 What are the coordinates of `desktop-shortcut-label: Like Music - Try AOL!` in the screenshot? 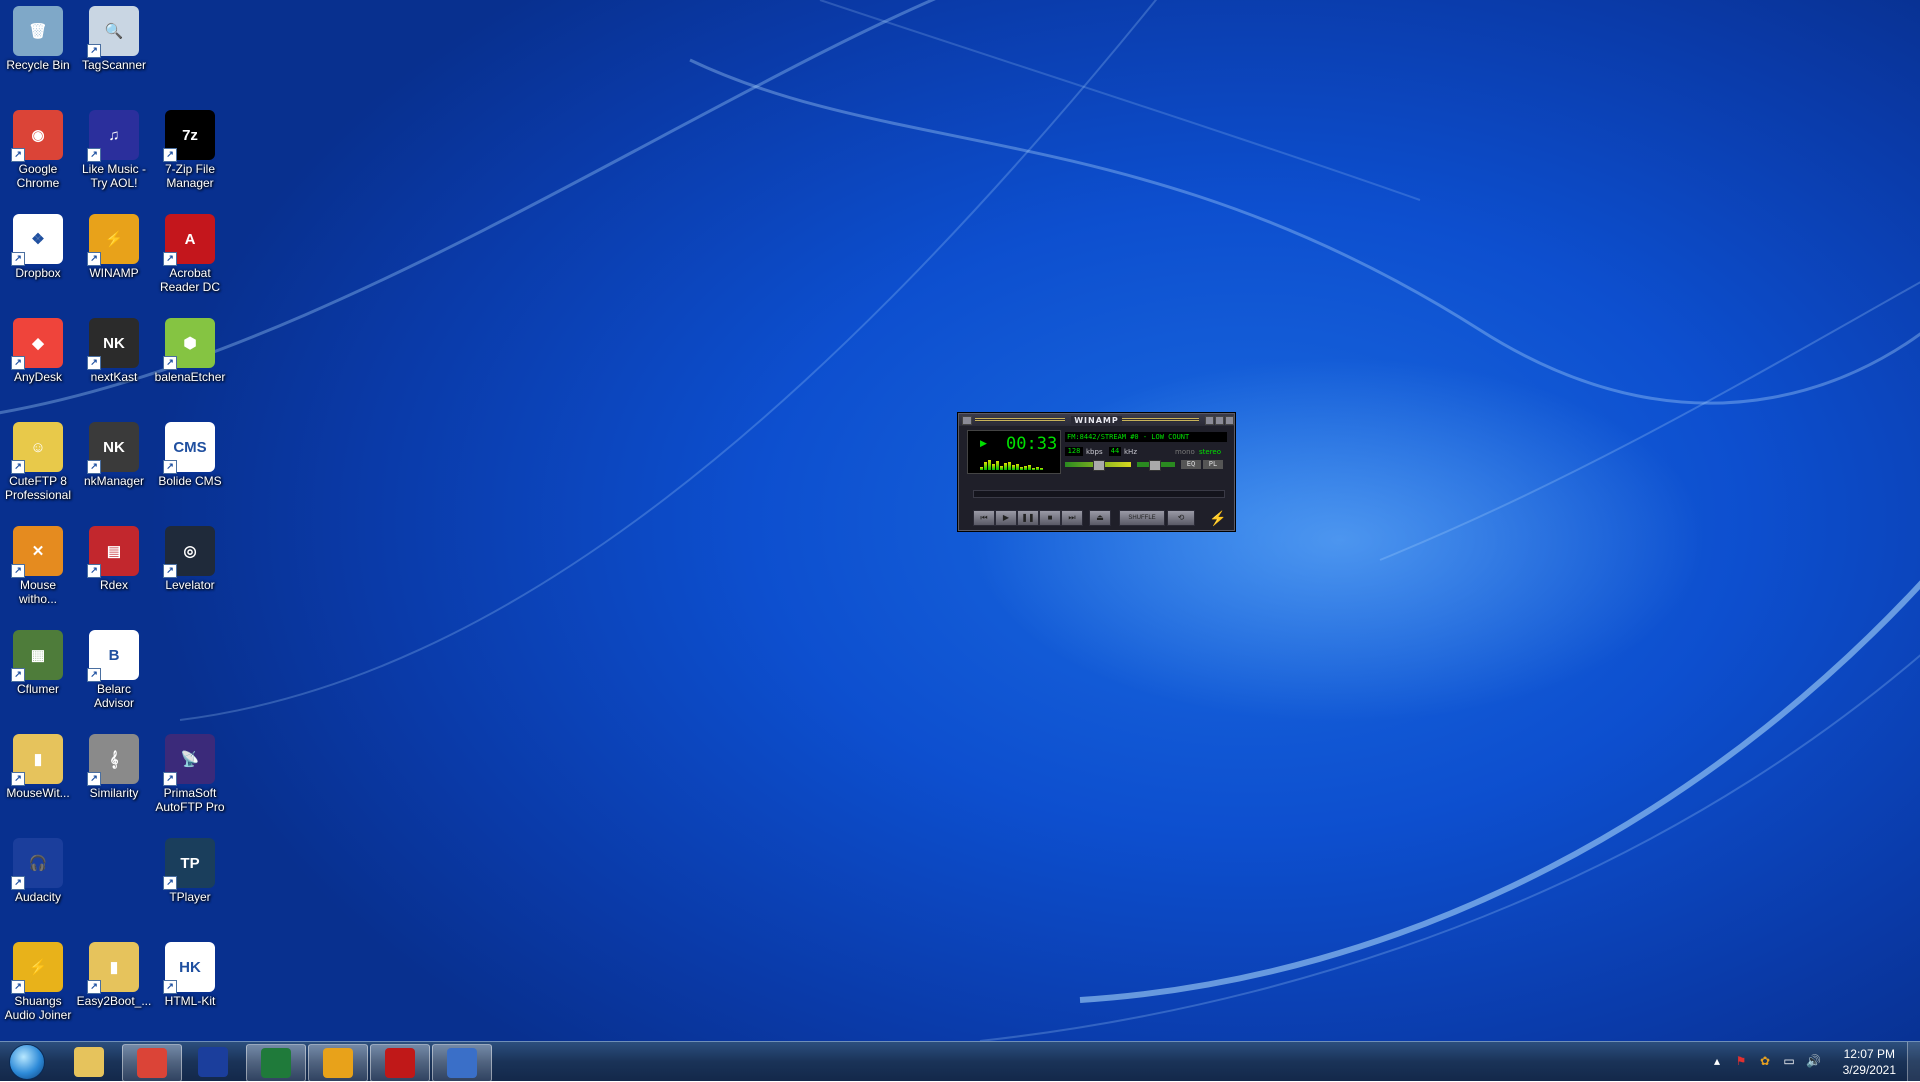 It's located at (113, 176).